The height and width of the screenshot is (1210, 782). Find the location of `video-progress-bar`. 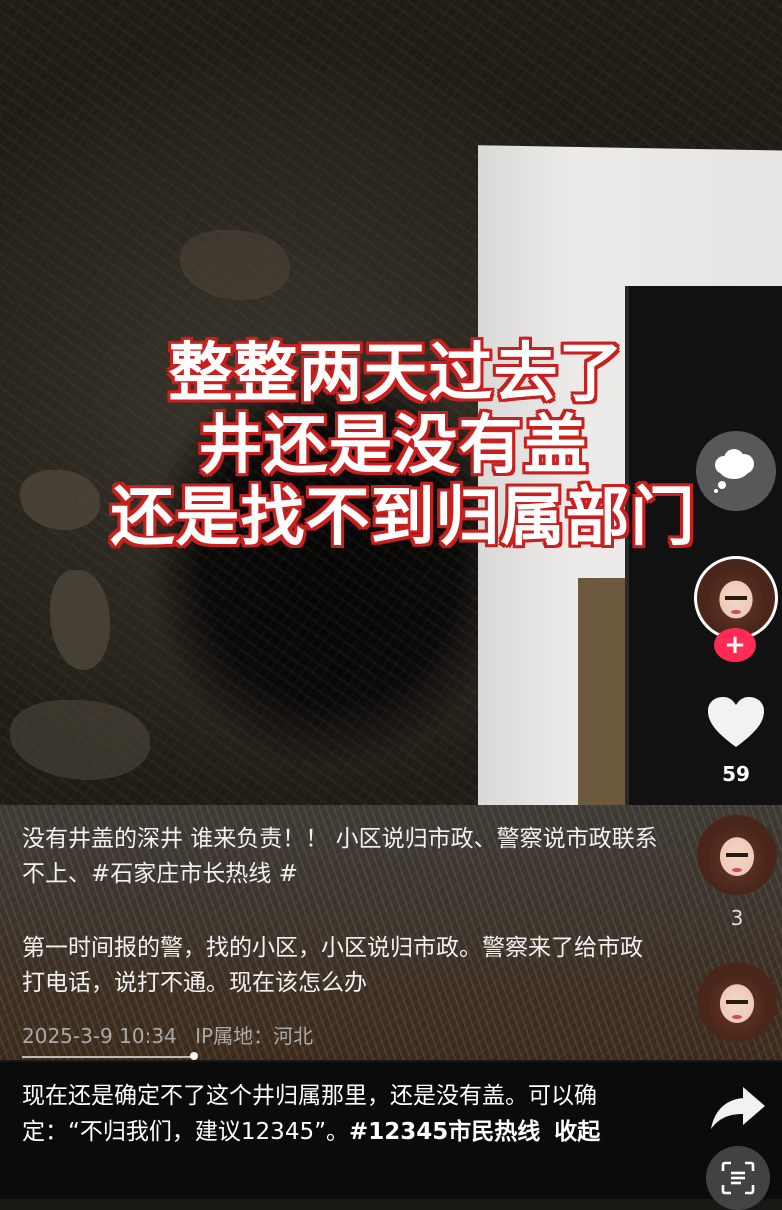

video-progress-bar is located at coordinates (107, 1057).